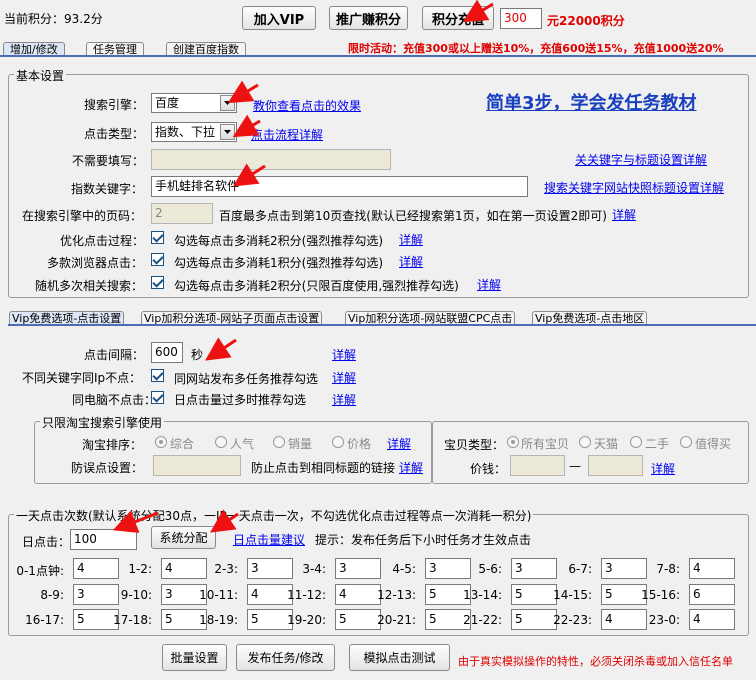 The height and width of the screenshot is (680, 756). I want to click on sort-option-price: 价格, so click(359, 444).